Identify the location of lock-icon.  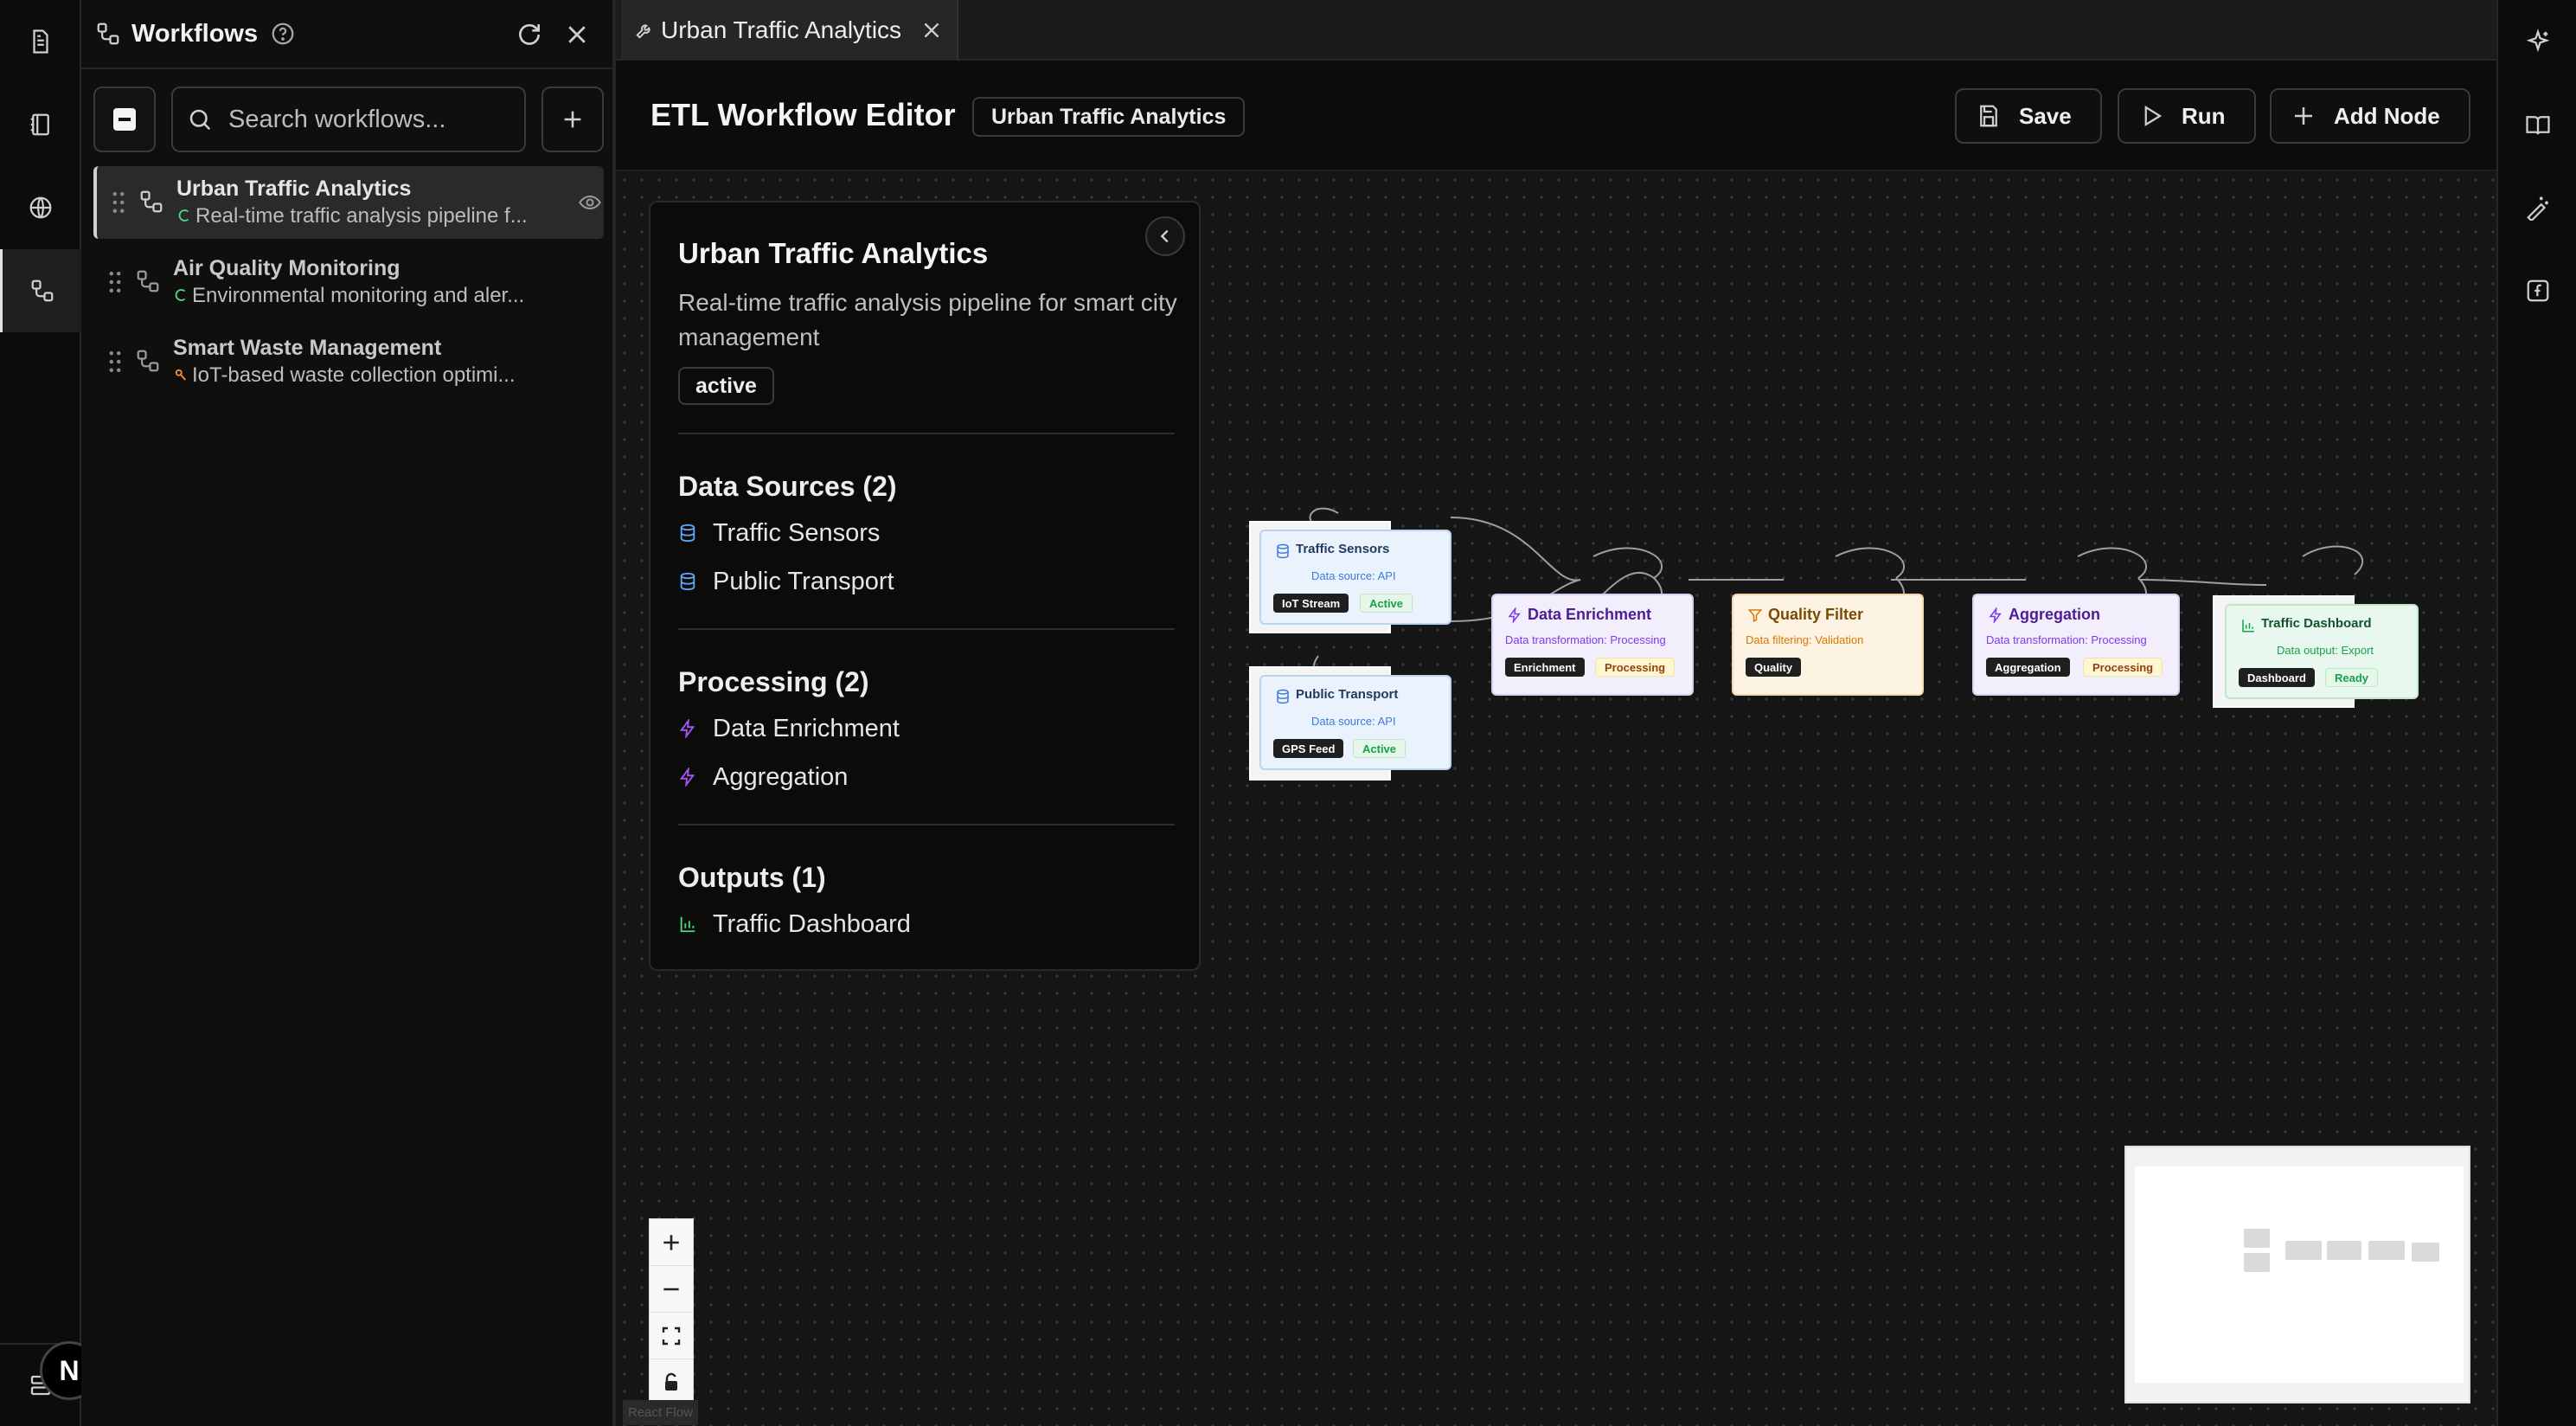
(671, 1382).